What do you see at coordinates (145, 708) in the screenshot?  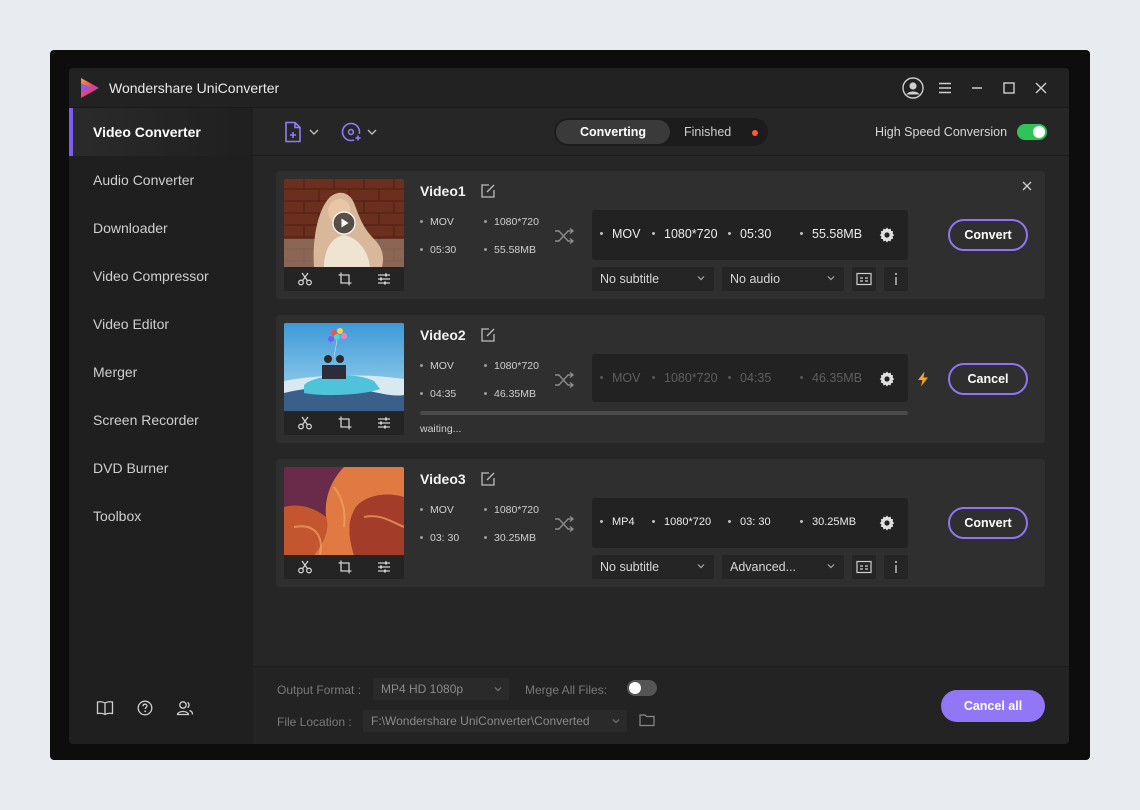 I see `help-icon` at bounding box center [145, 708].